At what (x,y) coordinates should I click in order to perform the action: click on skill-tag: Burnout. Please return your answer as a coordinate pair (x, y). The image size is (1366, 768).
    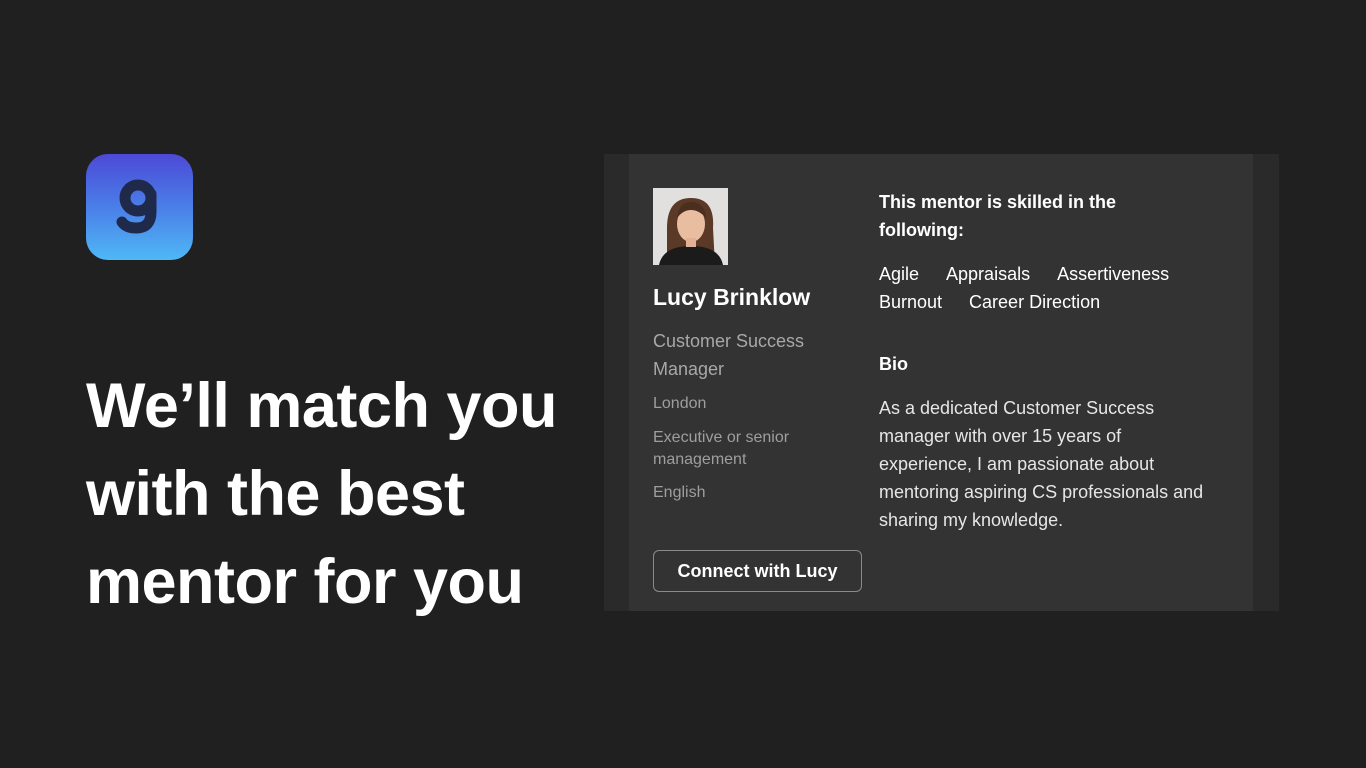
    Looking at the image, I should click on (911, 302).